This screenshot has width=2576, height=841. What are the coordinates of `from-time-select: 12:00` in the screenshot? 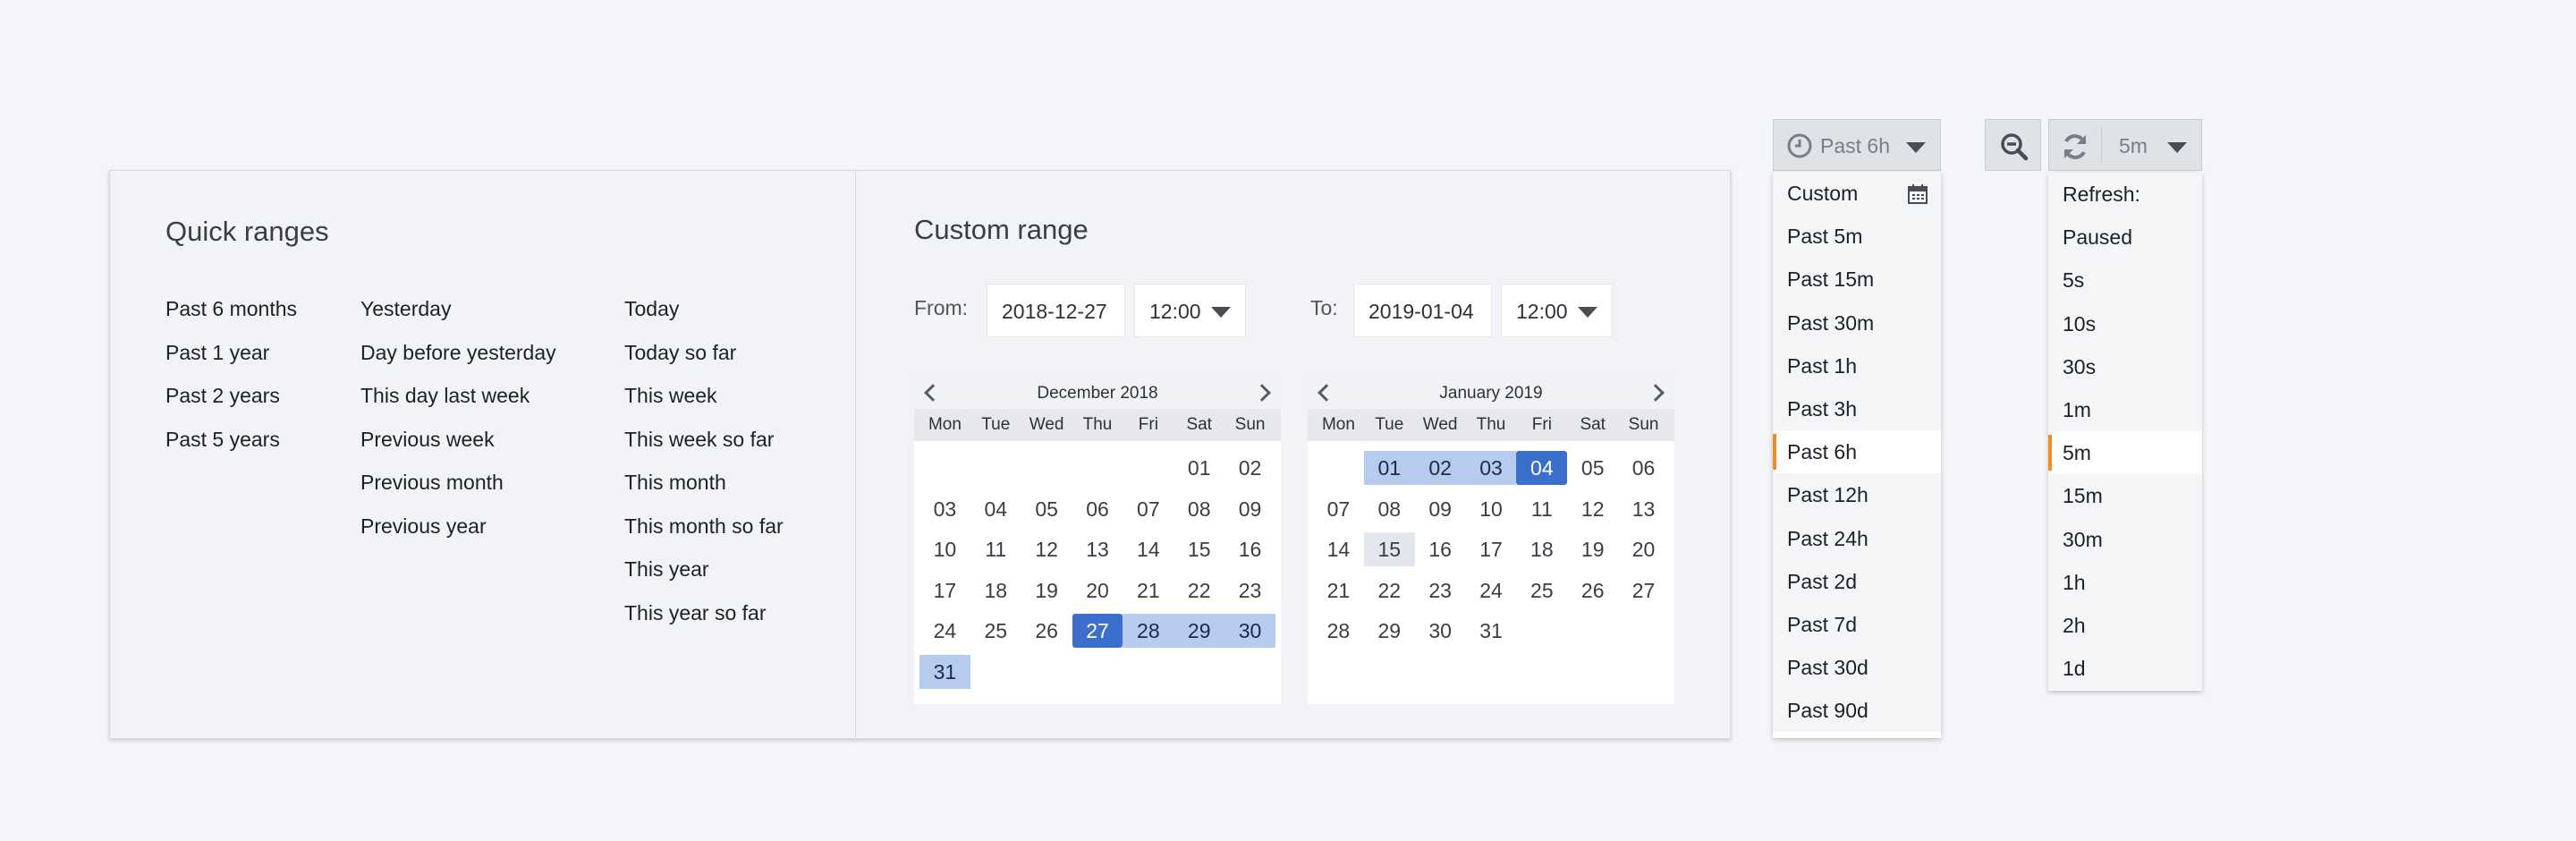 It's located at (1190, 310).